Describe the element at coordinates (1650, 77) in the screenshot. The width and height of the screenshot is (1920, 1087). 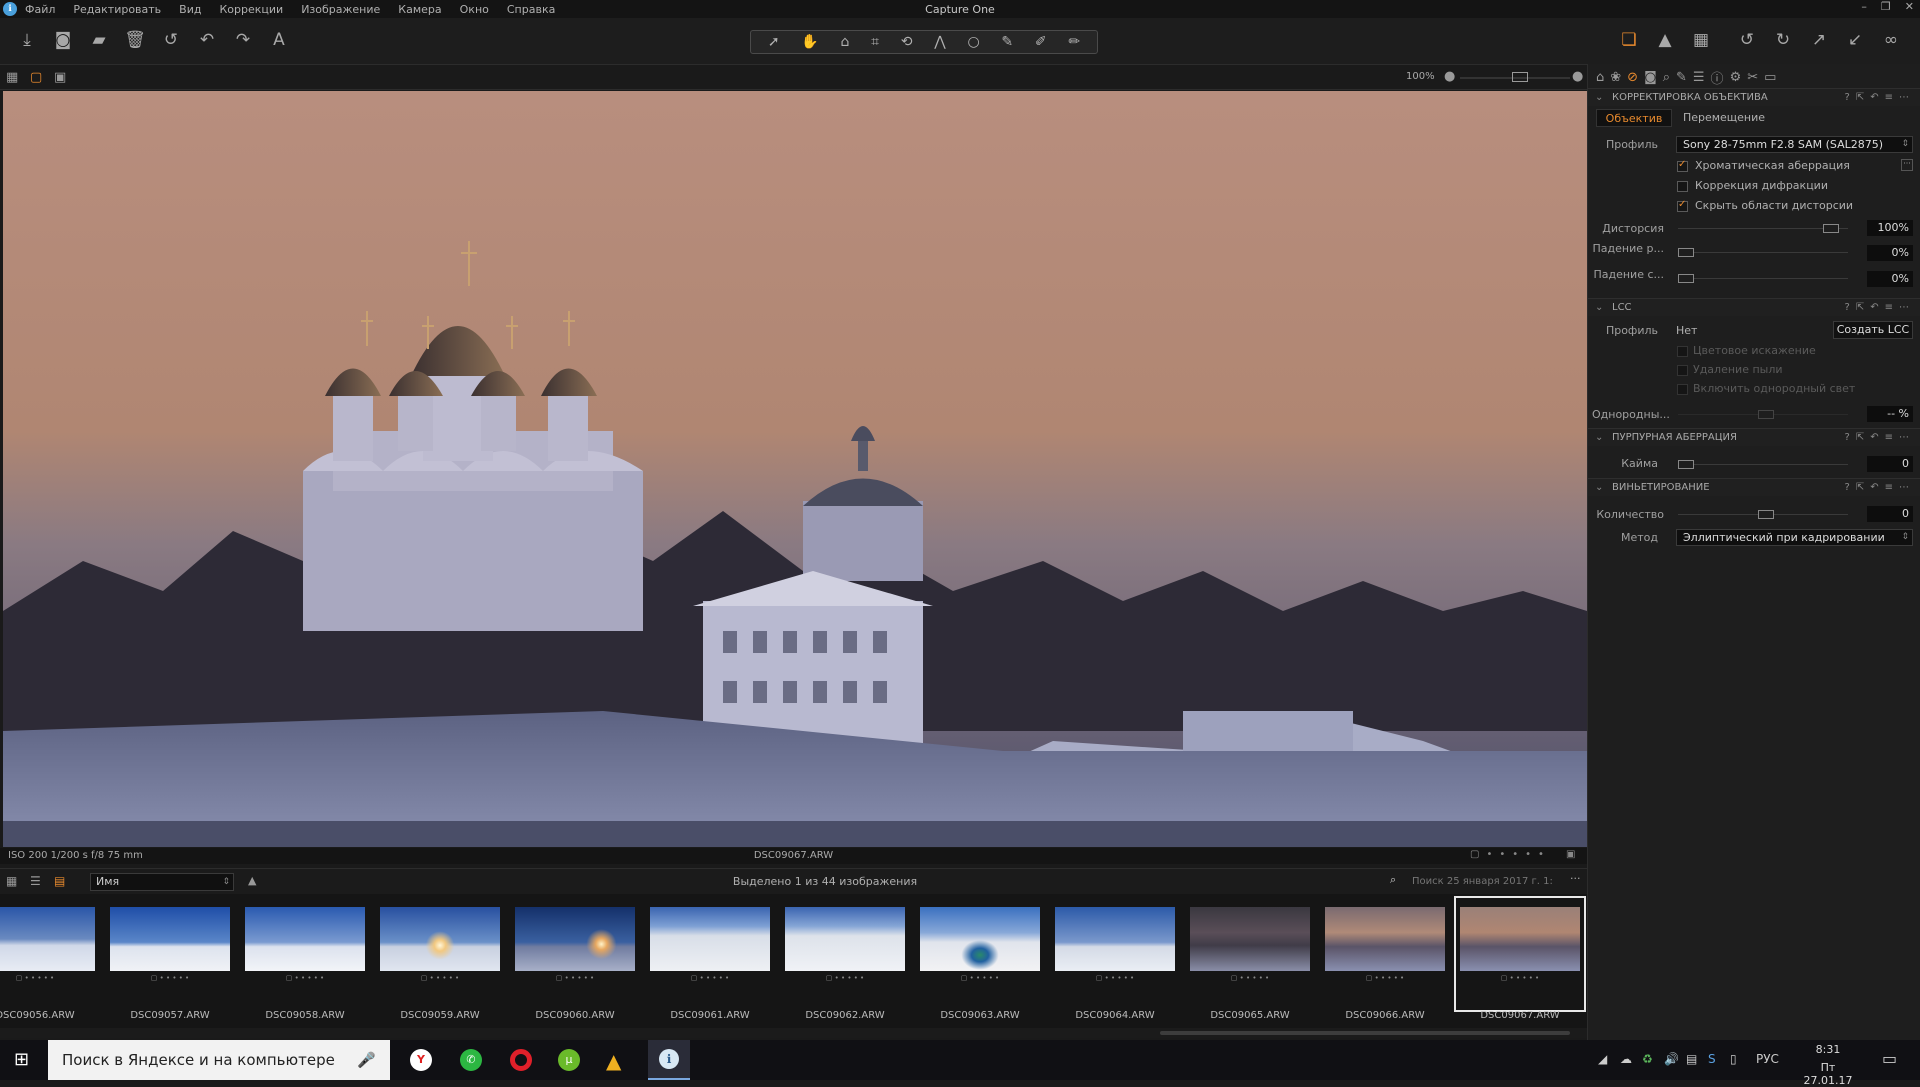
I see `camera-tab-icon: ◙` at that location.